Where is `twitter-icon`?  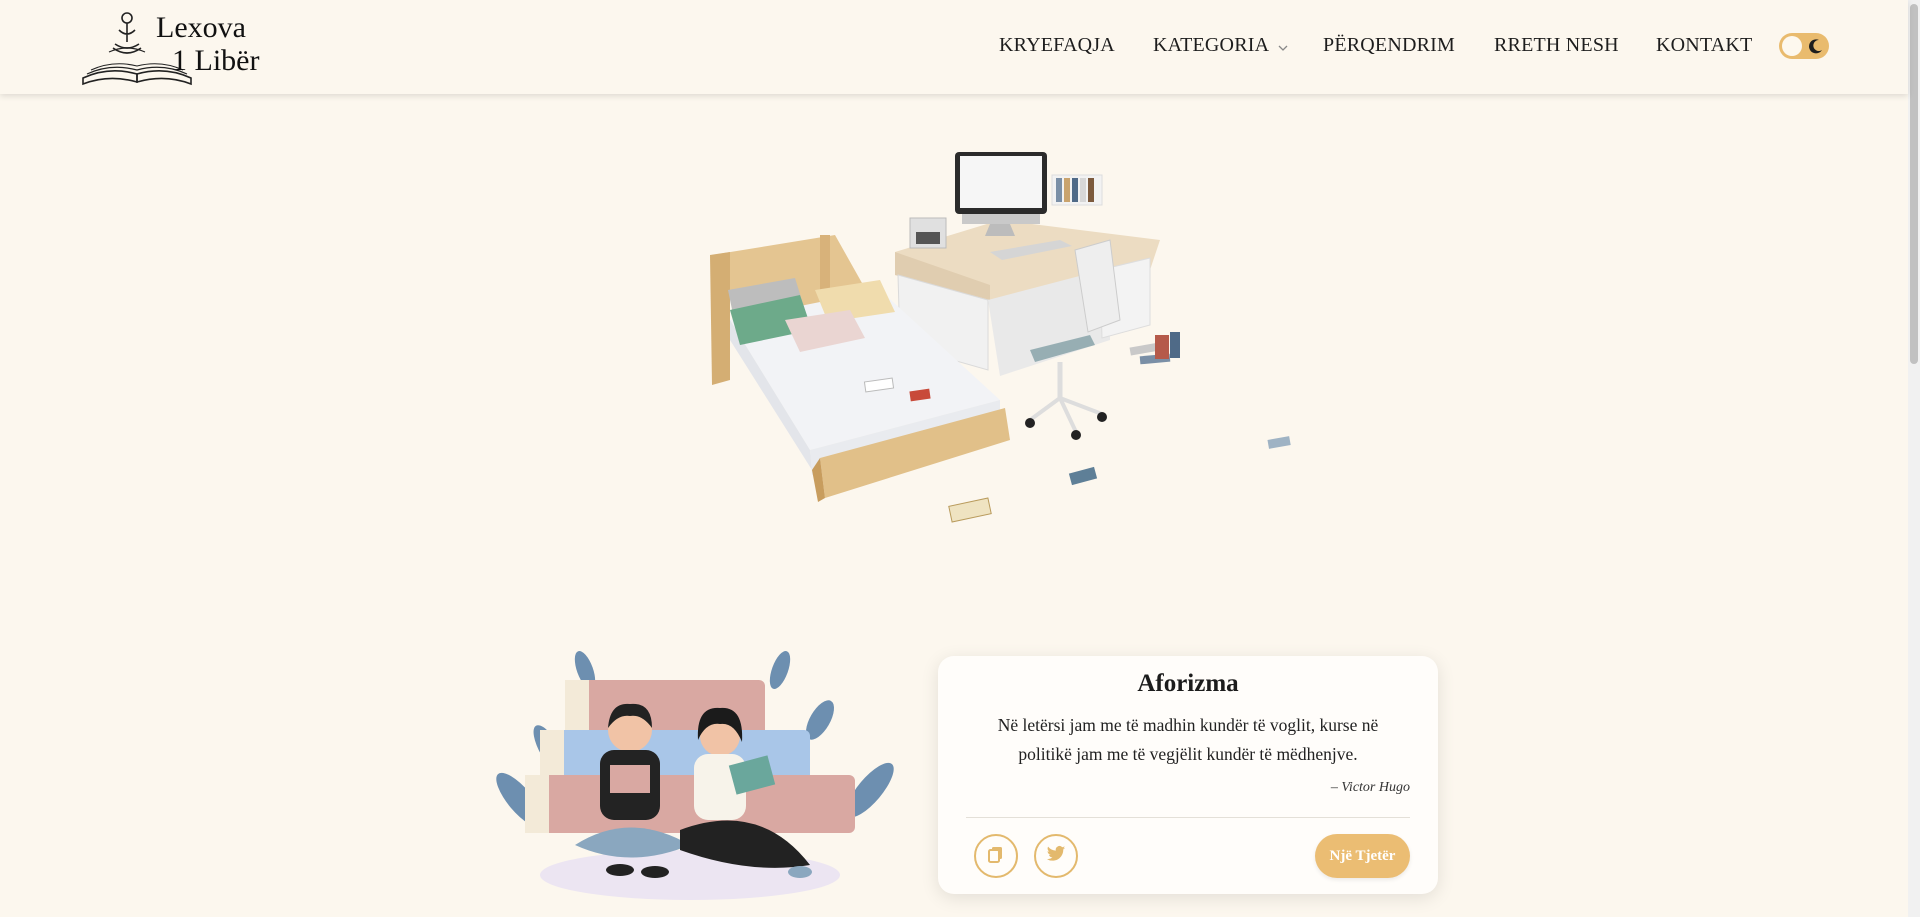 twitter-icon is located at coordinates (1056, 856).